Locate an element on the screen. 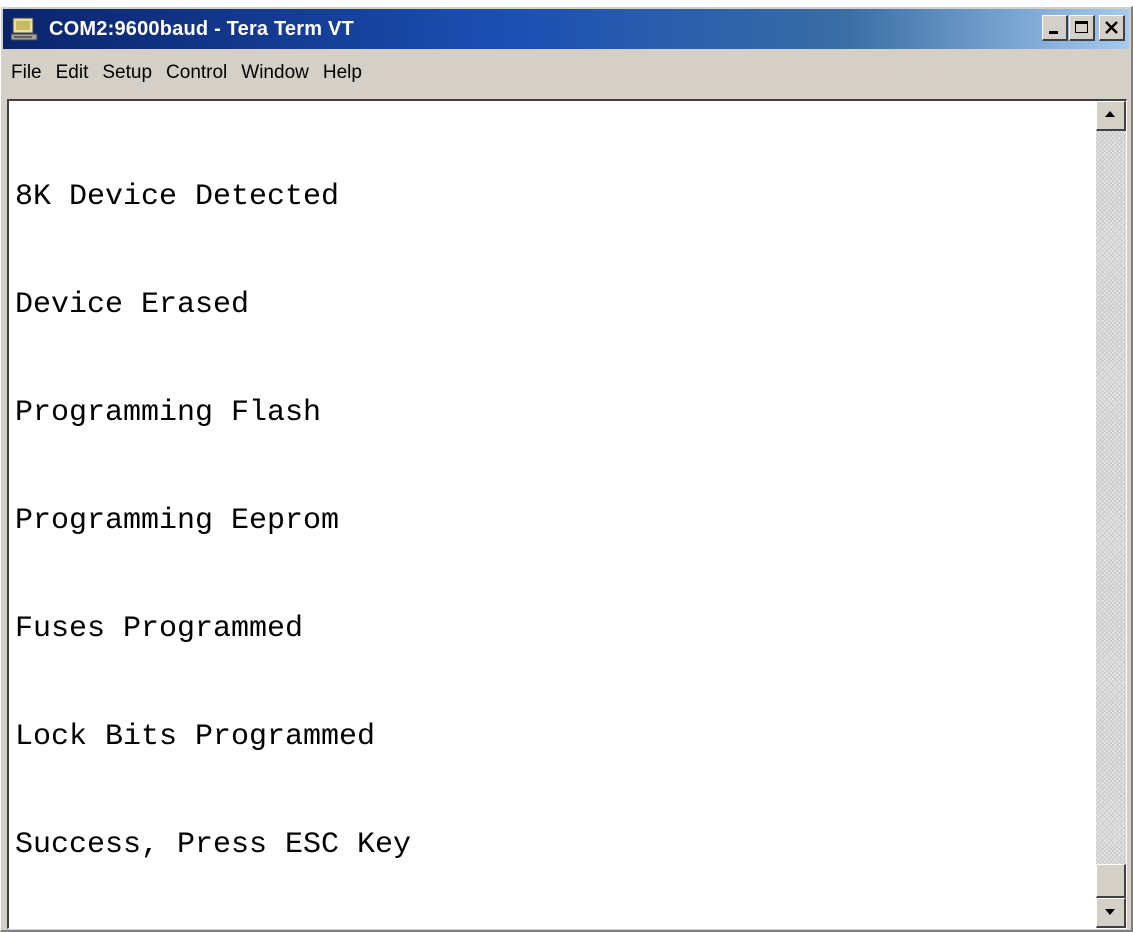 This screenshot has width=1133, height=932. close-icon is located at coordinates (1111, 27).